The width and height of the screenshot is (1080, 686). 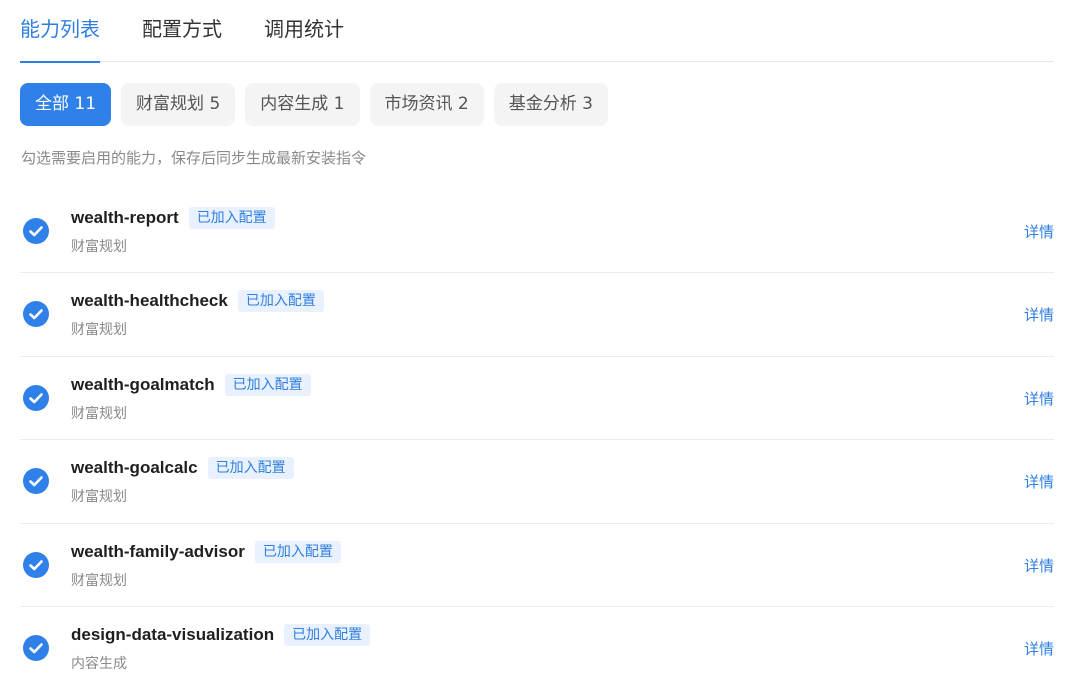 I want to click on item-name: wealth-goalcalc, so click(x=134, y=468).